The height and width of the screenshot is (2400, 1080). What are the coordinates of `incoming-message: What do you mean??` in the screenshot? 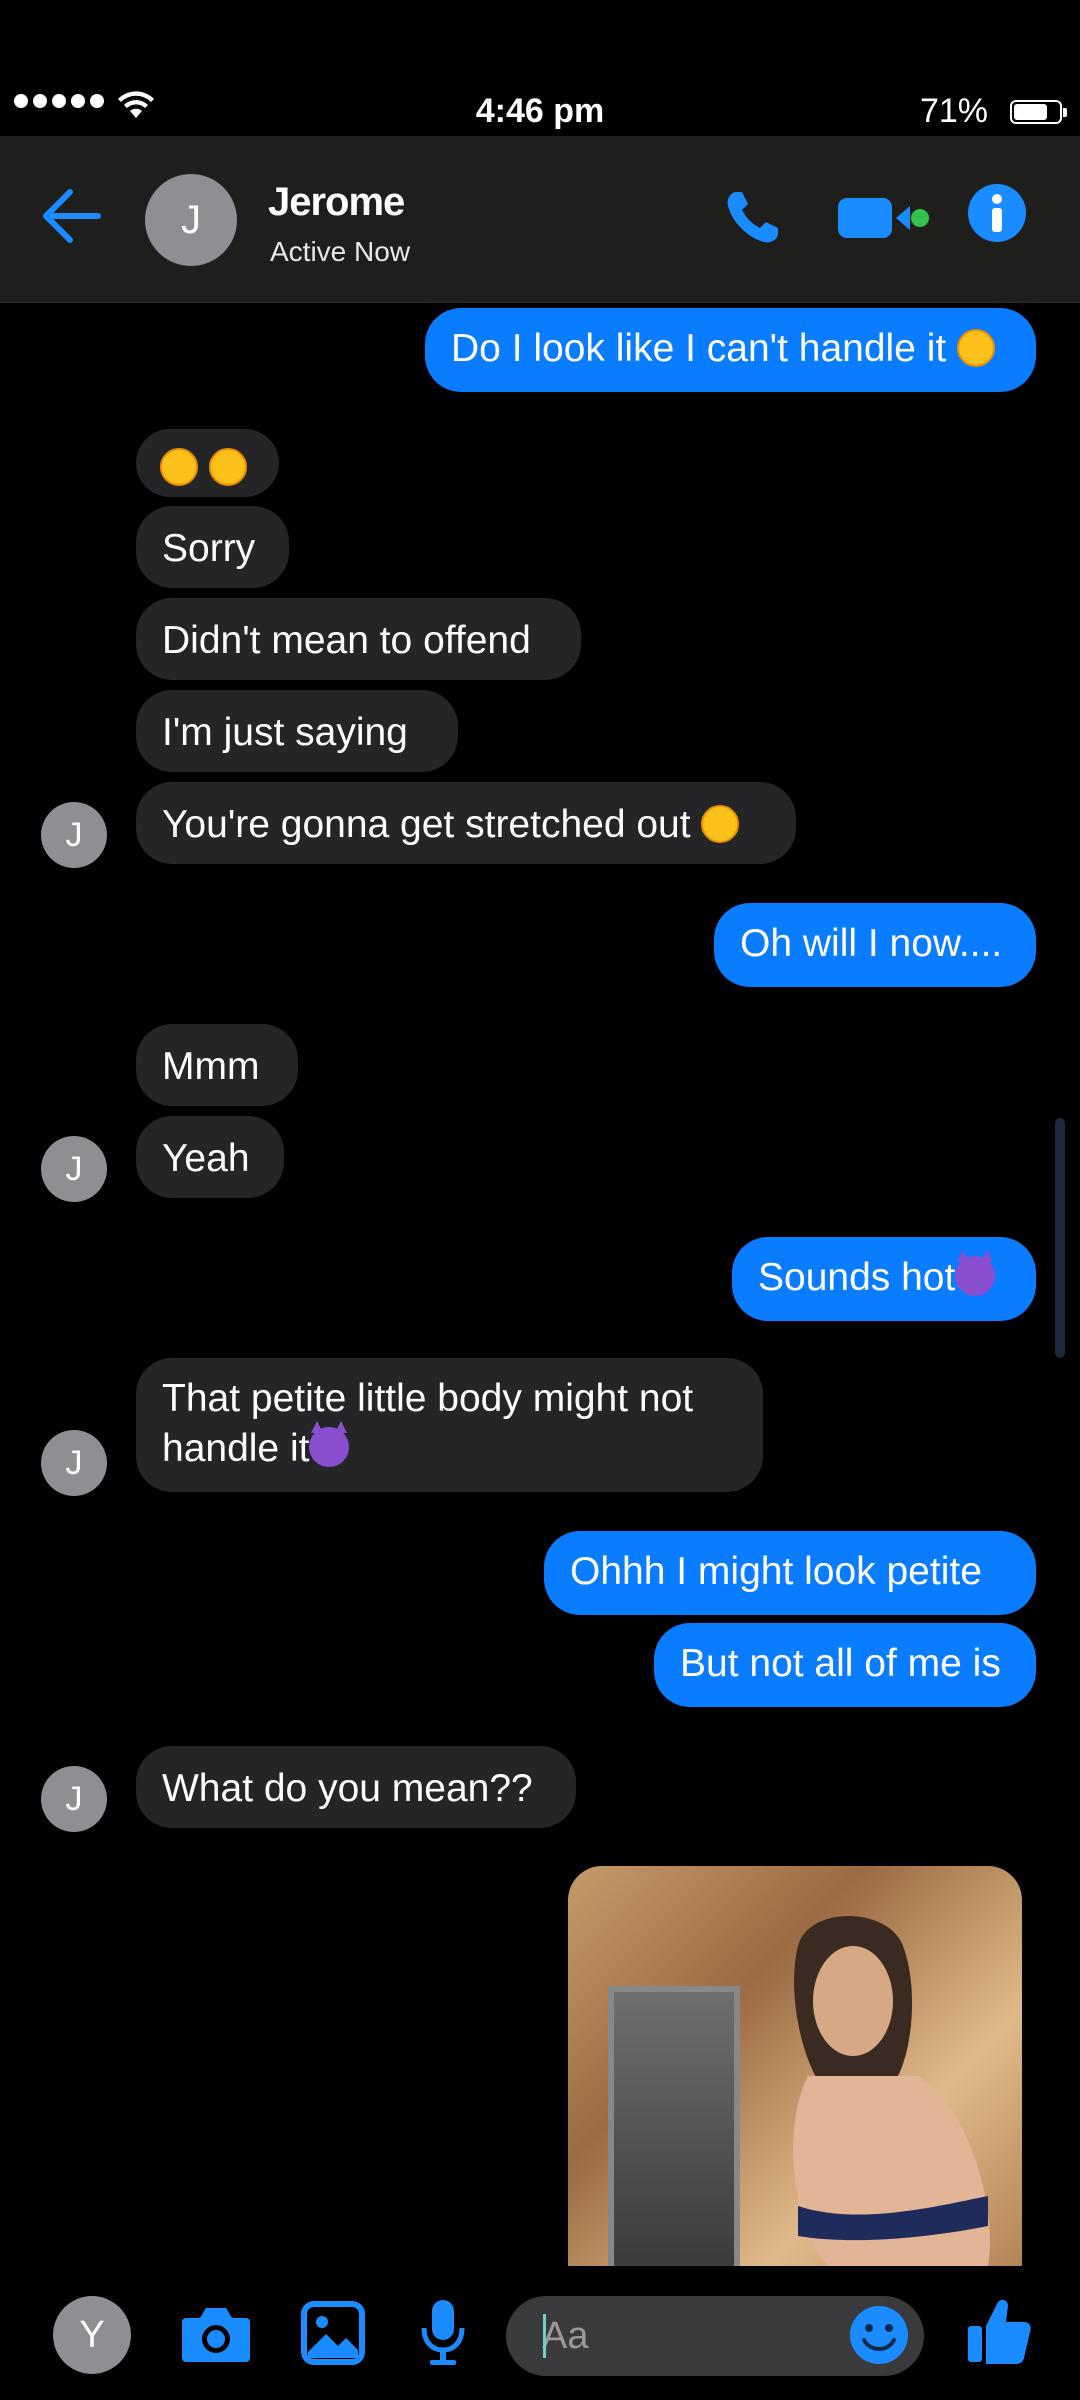 It's located at (356, 1787).